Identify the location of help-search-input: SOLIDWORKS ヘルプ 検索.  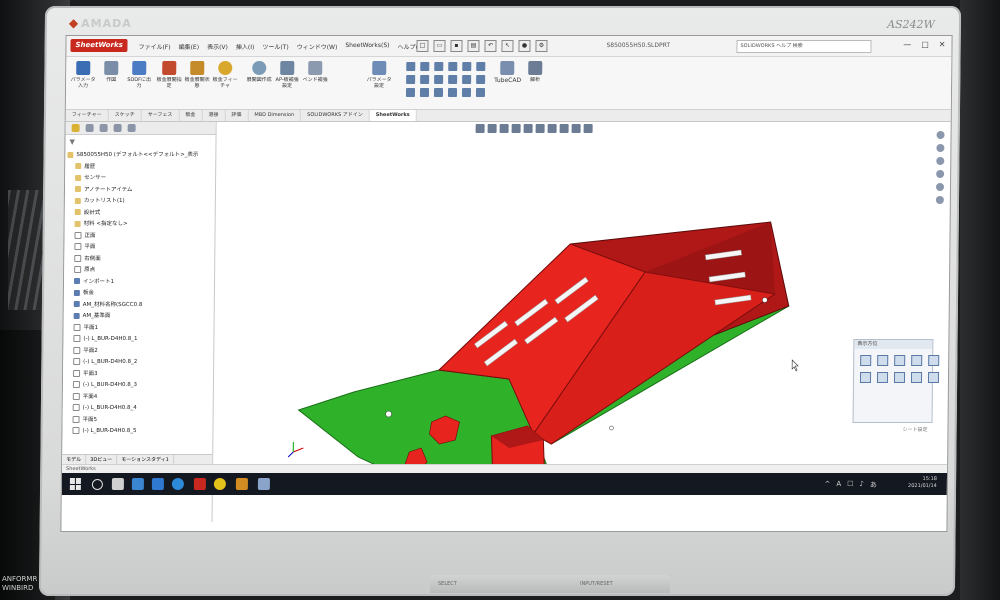
(804, 46).